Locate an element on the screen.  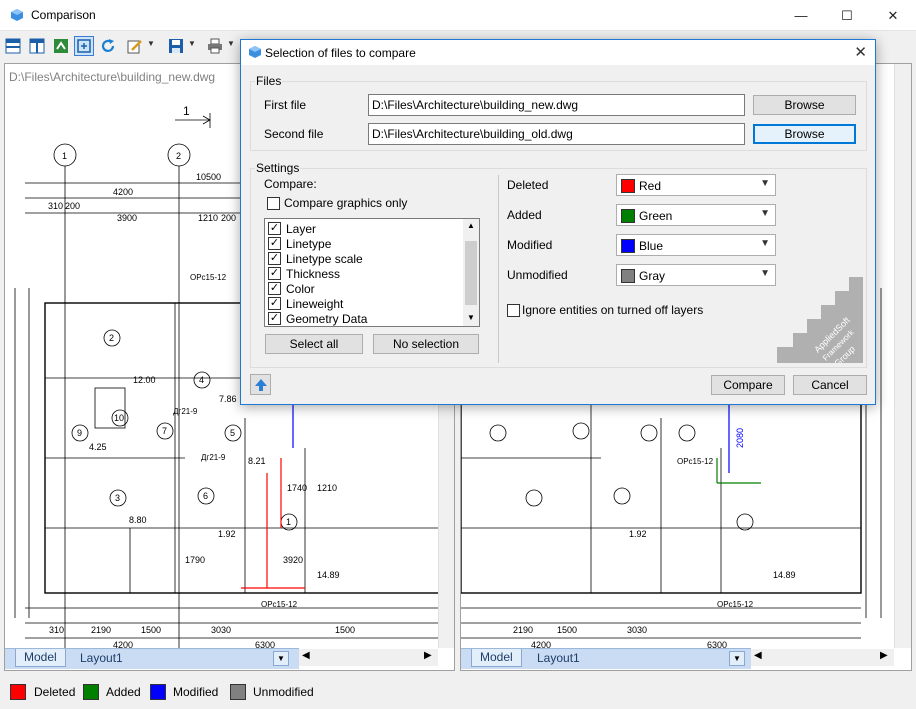
dim-label: 200 is located at coordinates (228, 218).